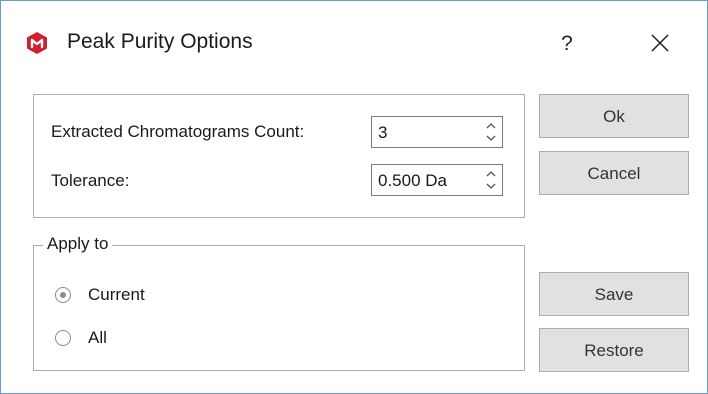 The height and width of the screenshot is (394, 708). Describe the element at coordinates (178, 131) in the screenshot. I see `count-label: Extracted Chromatograms Count:` at that location.